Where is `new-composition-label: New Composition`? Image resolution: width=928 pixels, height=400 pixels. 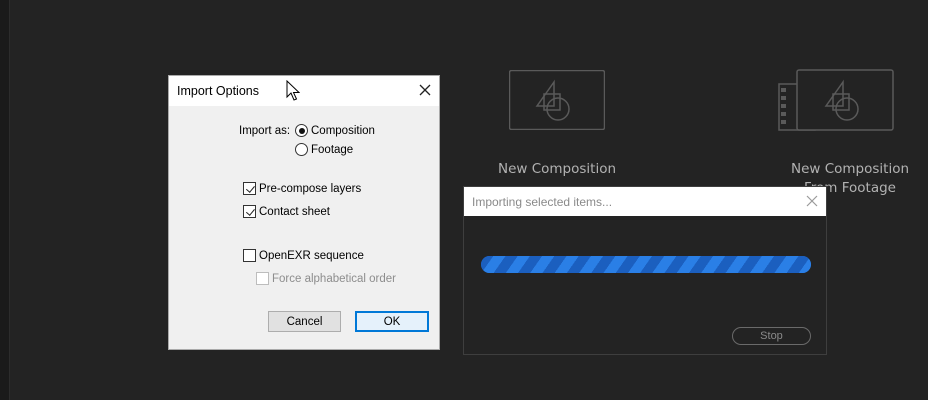
new-composition-label: New Composition is located at coordinates (557, 169).